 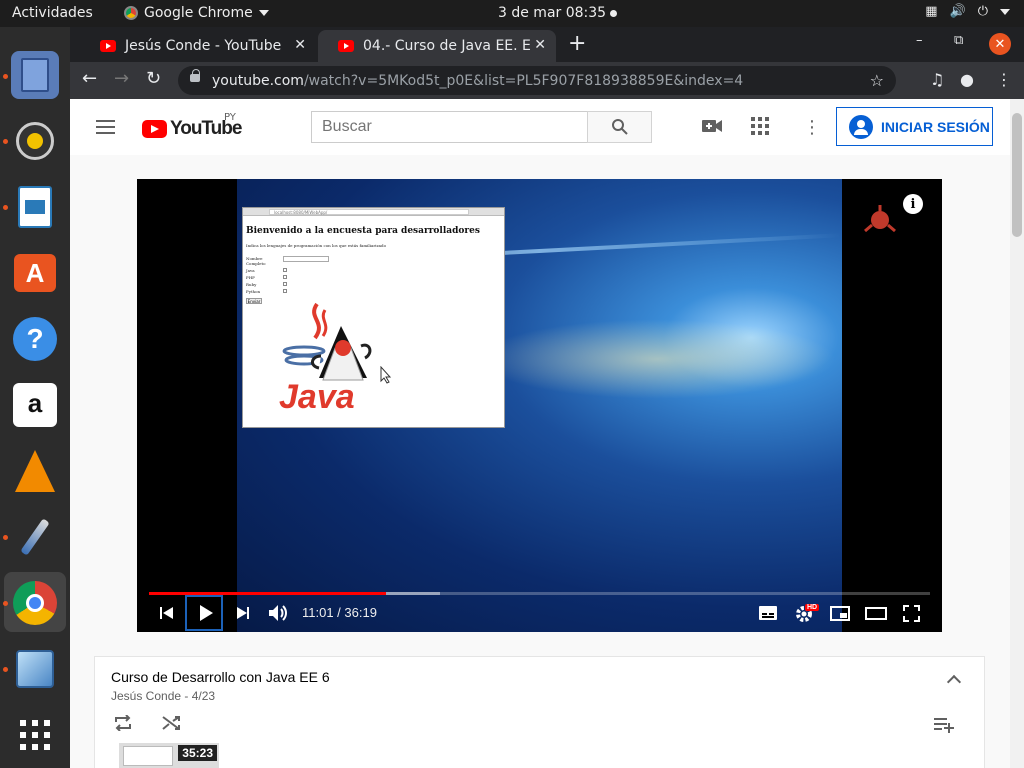 I want to click on tab-jesus-conde: Jesús Conde - YouTube ✕, so click(x=198, y=46).